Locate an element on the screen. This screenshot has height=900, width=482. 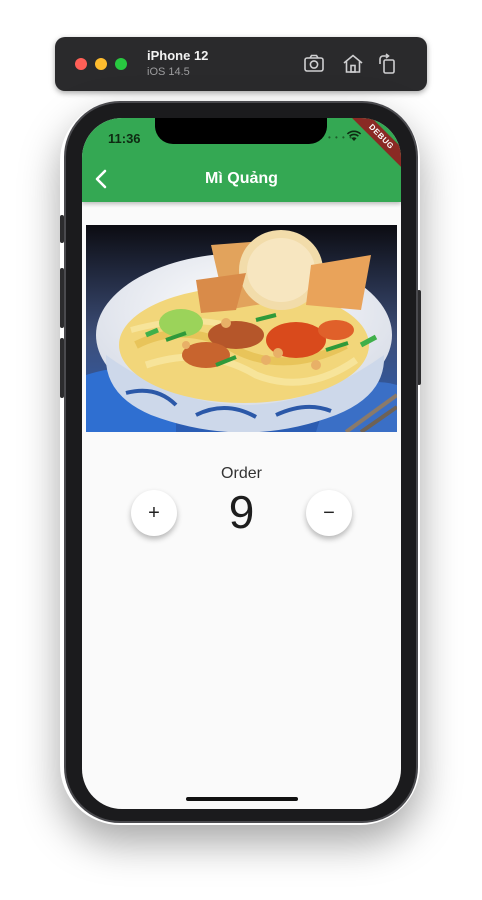
decrement-button: − is located at coordinates (329, 513).